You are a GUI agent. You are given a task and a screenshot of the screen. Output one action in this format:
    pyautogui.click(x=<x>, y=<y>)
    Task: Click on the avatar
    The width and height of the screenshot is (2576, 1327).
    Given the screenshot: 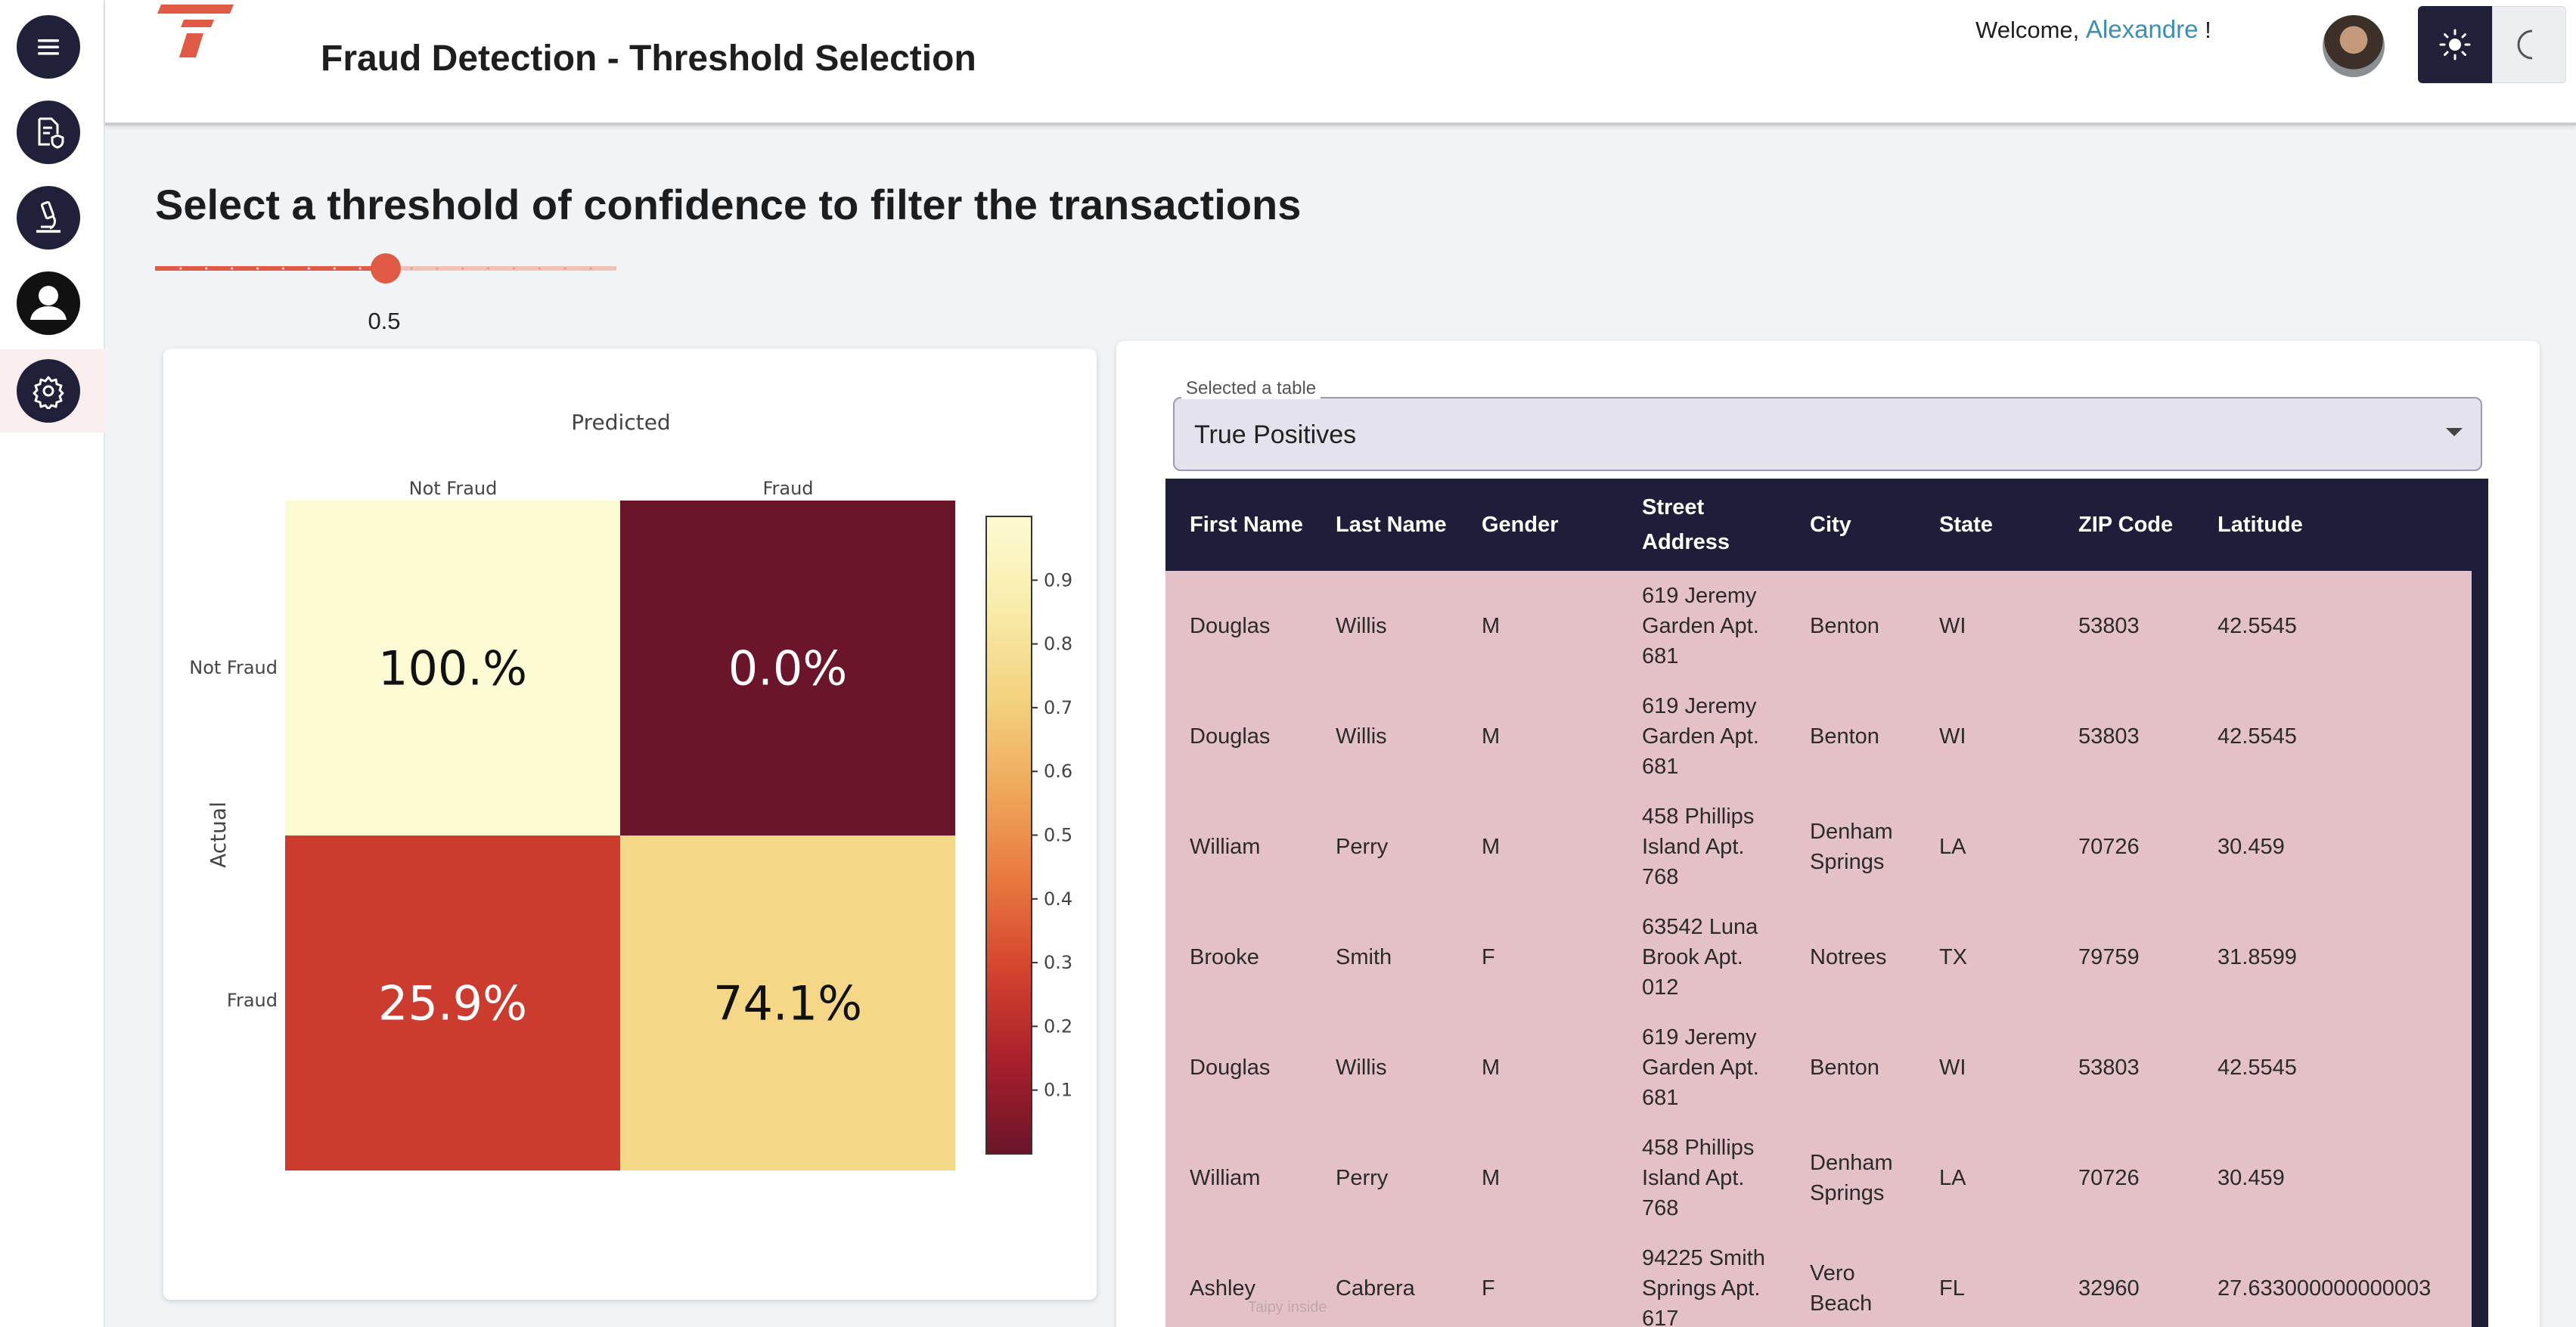 What is the action you would take?
    pyautogui.click(x=2354, y=46)
    